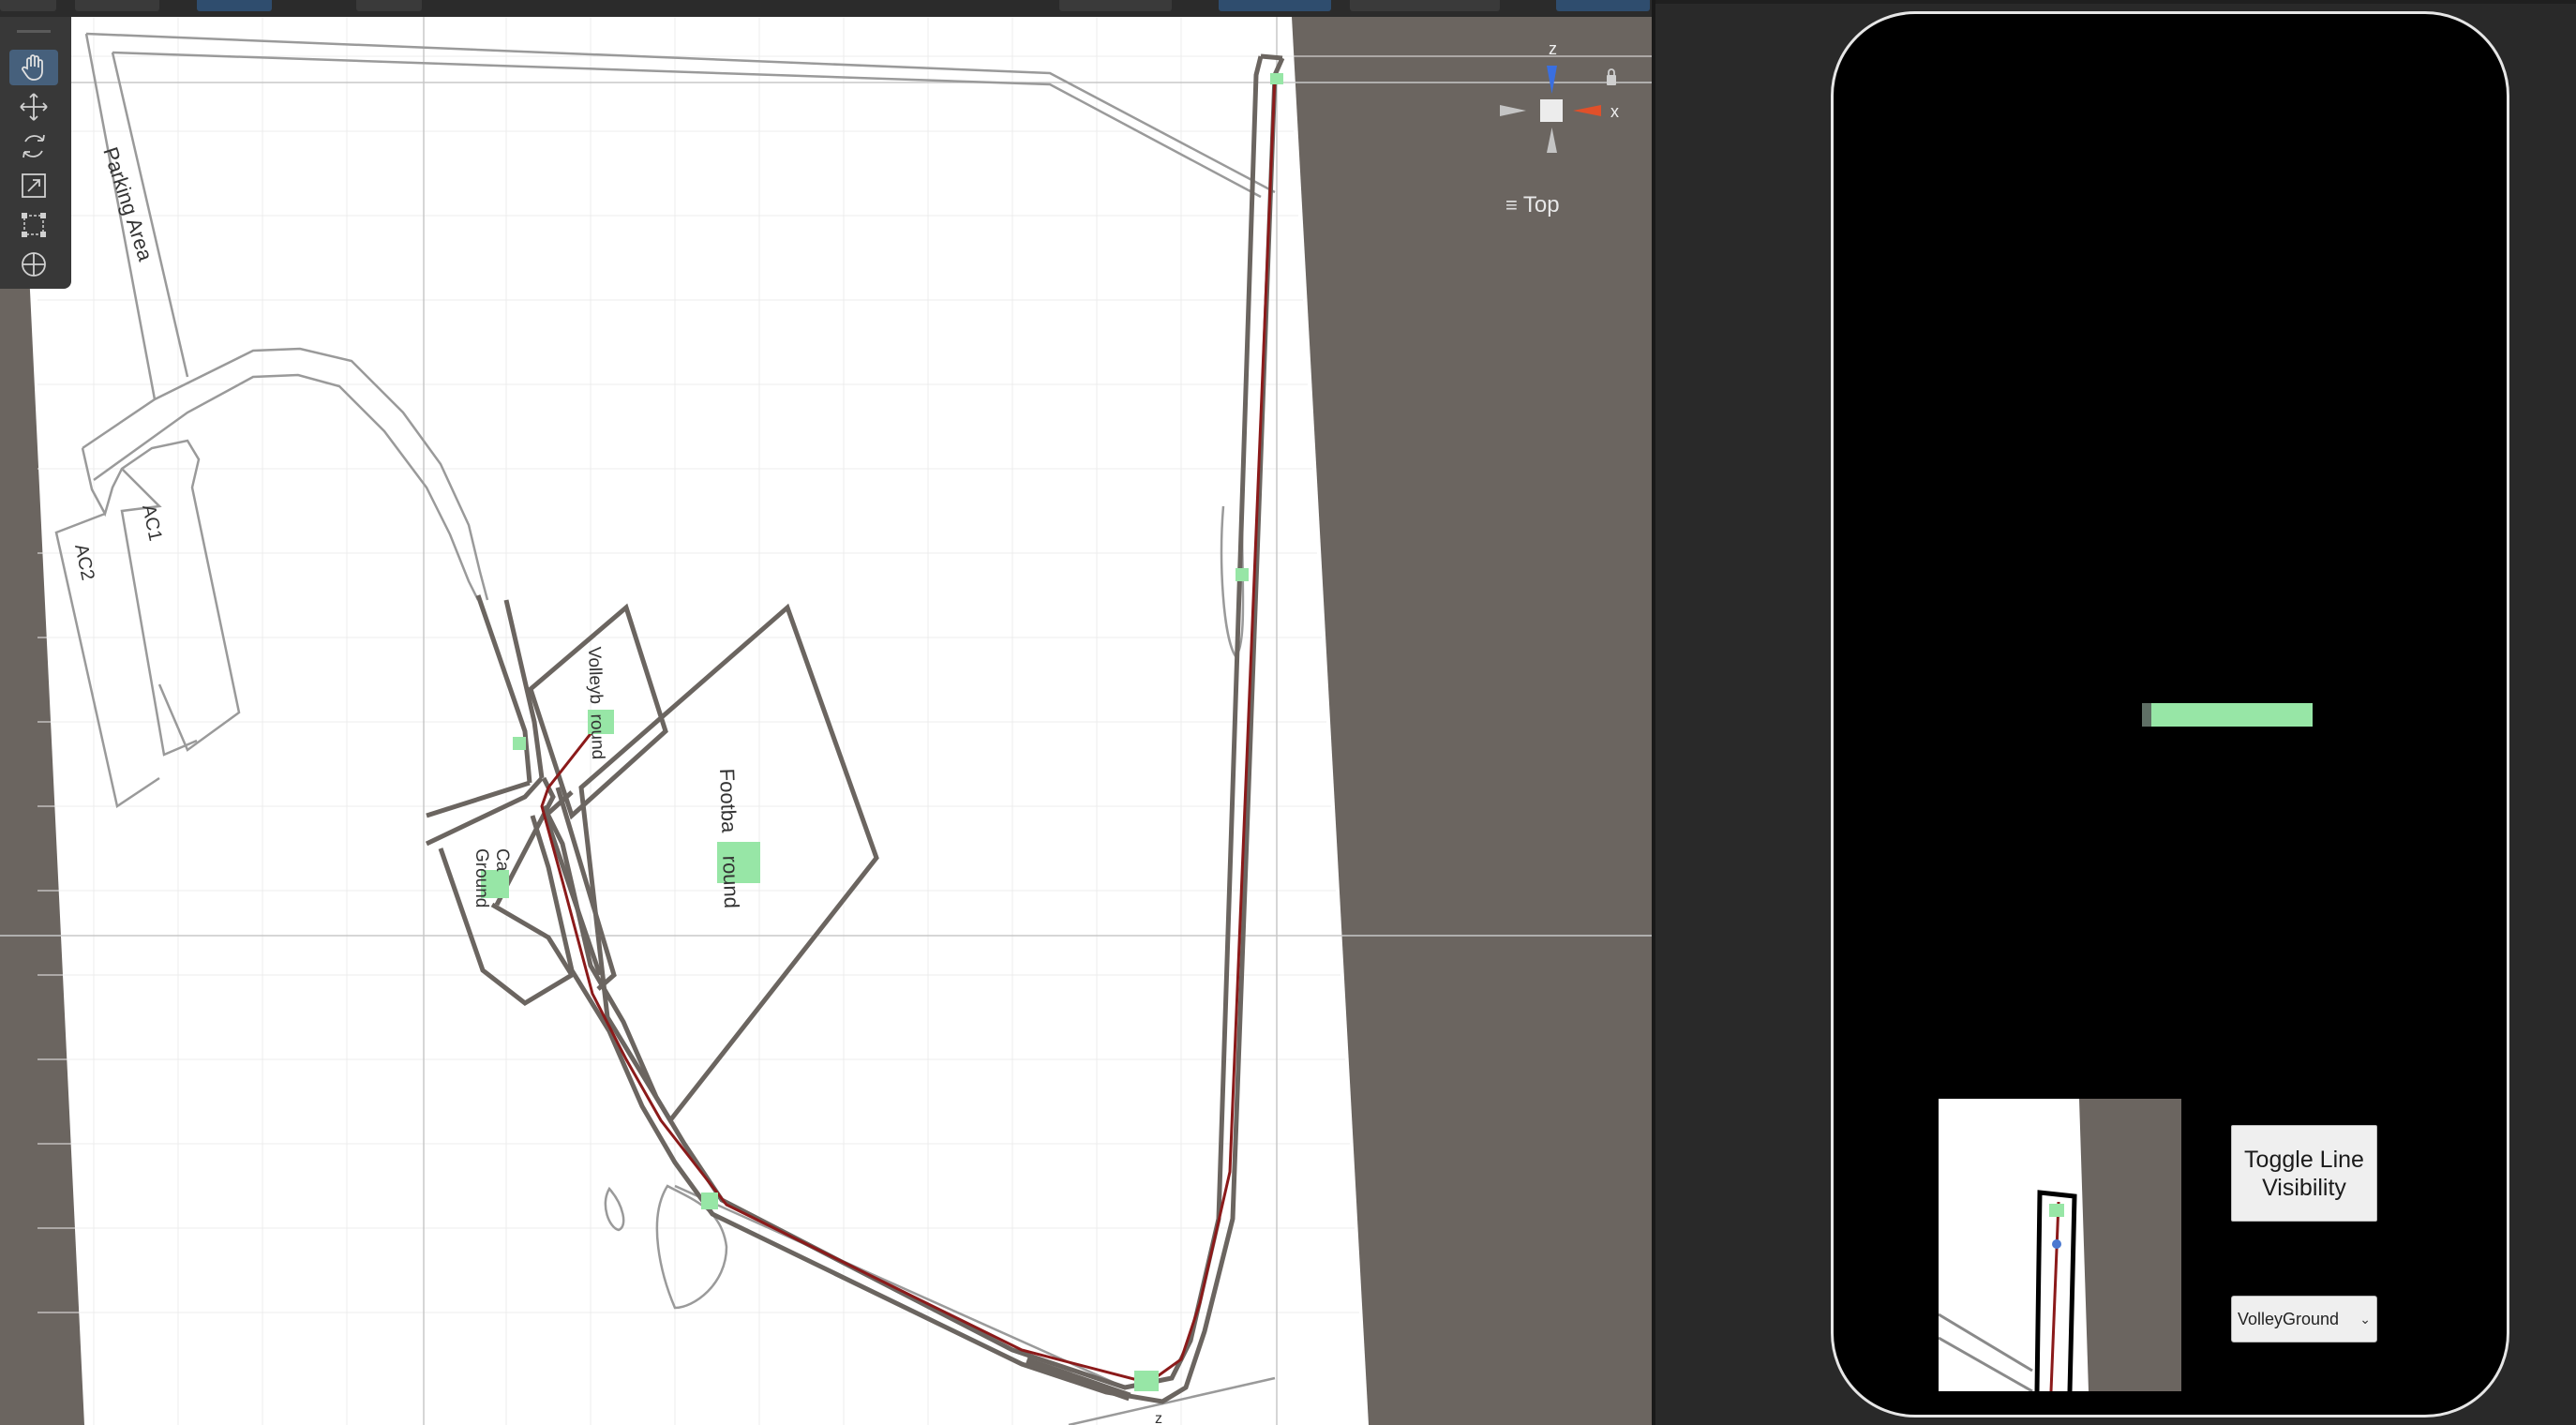 This screenshot has height=1425, width=2576. I want to click on lock-icon, so click(1612, 80).